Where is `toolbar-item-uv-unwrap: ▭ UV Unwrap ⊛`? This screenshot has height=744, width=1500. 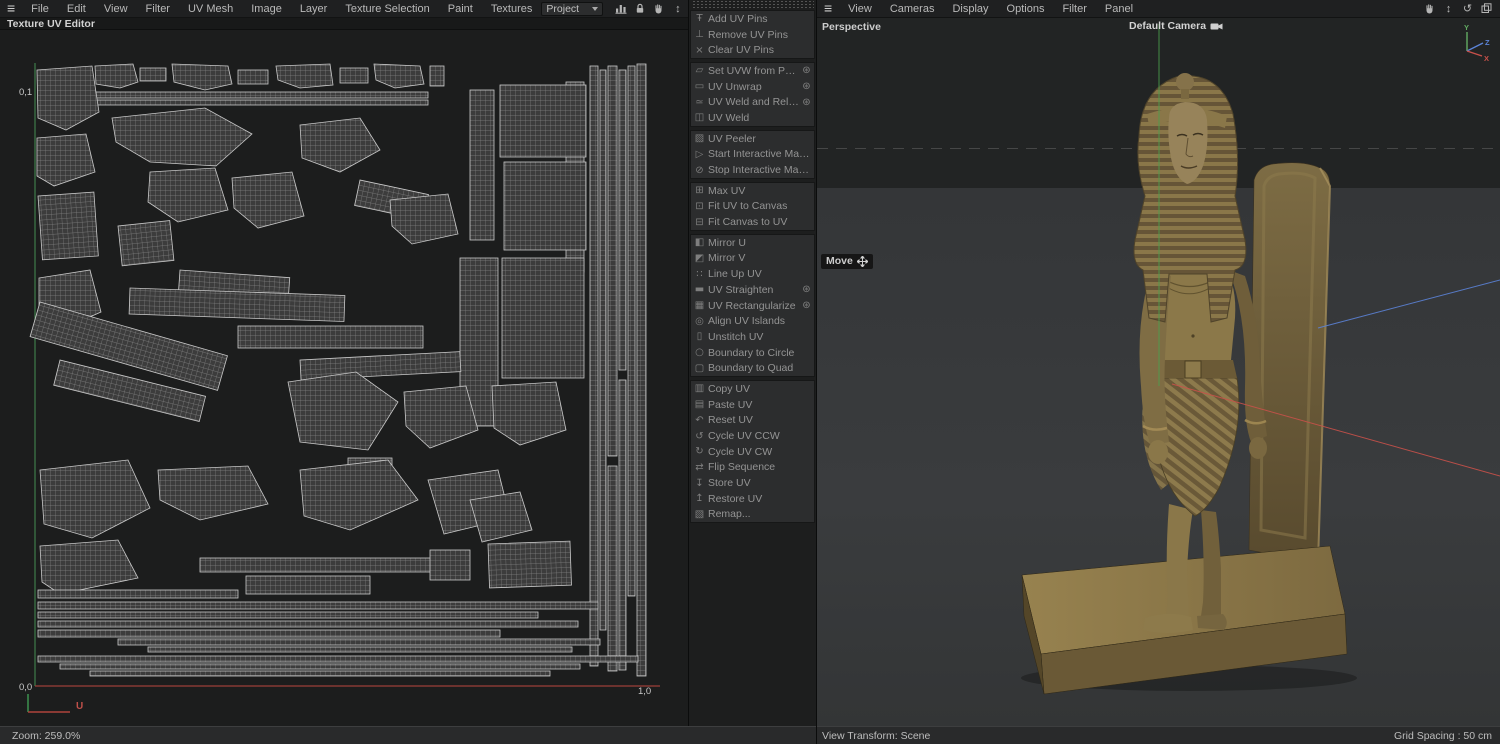
toolbar-item-uv-unwrap: ▭ UV Unwrap ⊛ is located at coordinates (752, 87).